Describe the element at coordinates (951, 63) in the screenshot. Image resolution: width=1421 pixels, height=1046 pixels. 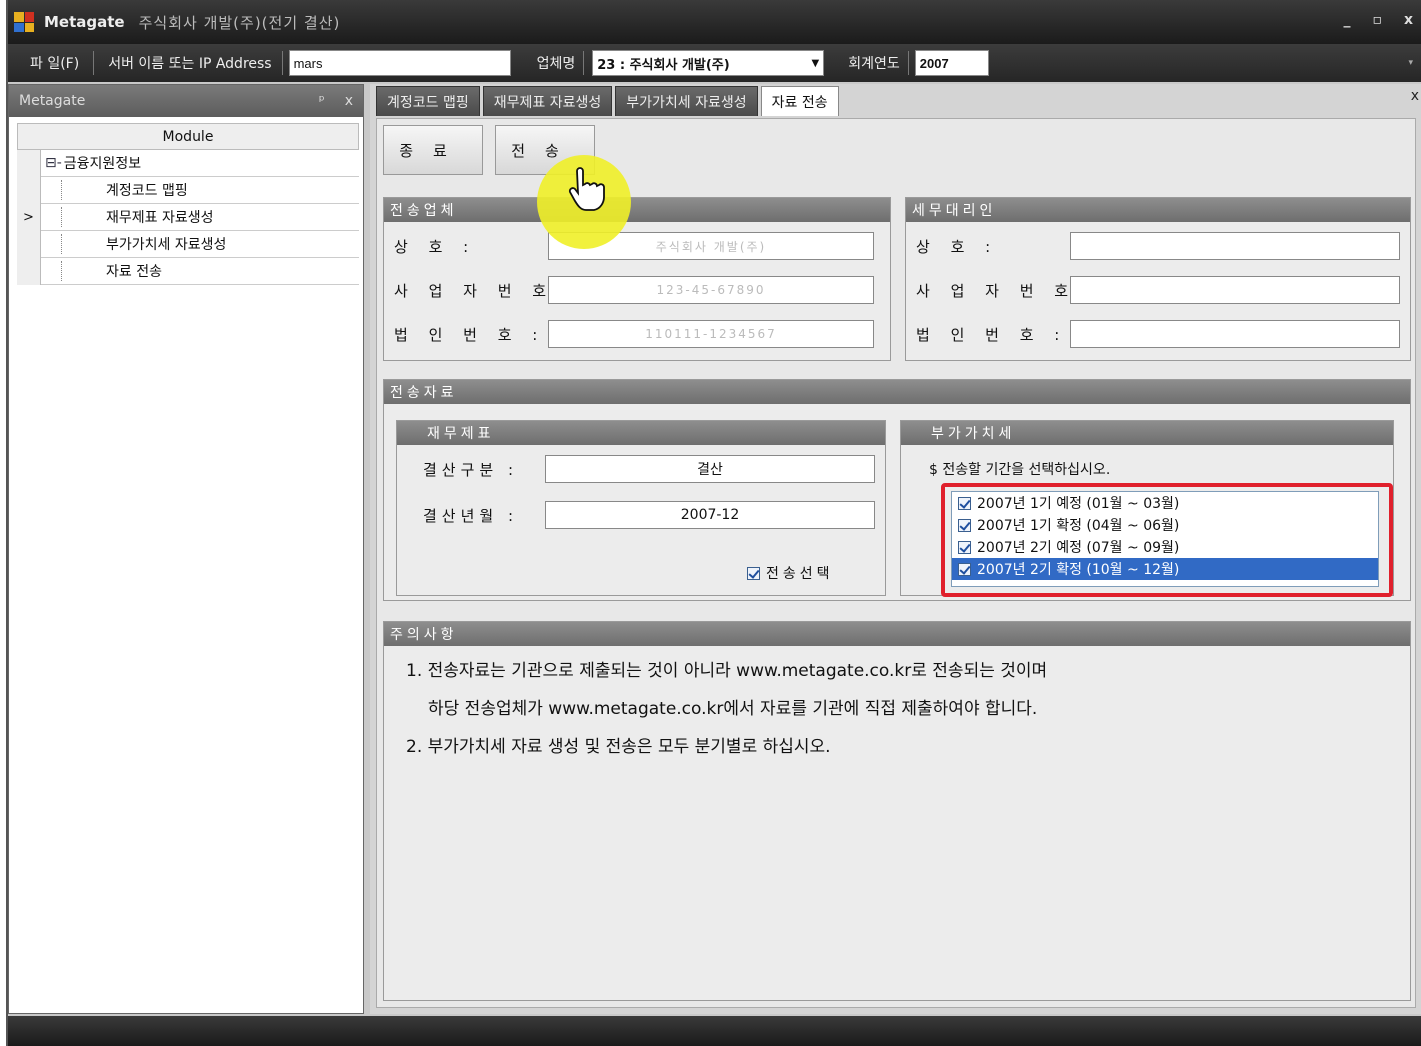
I see `year-input` at that location.